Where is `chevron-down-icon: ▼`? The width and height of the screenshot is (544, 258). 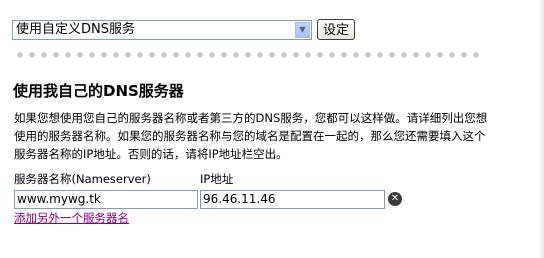 chevron-down-icon: ▼ is located at coordinates (302, 29).